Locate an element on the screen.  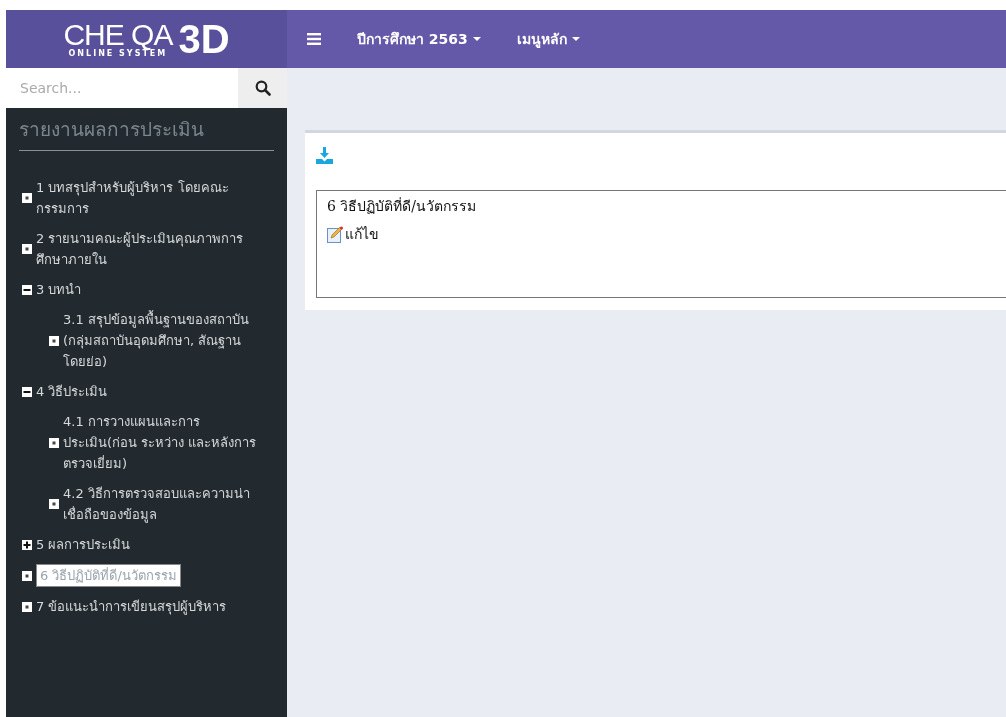
tree-item: 4.1 การวางแผนและการประเมิน(ก่อน ระหว่าง และหลังการตรวจเยี่ยม) is located at coordinates (163, 442).